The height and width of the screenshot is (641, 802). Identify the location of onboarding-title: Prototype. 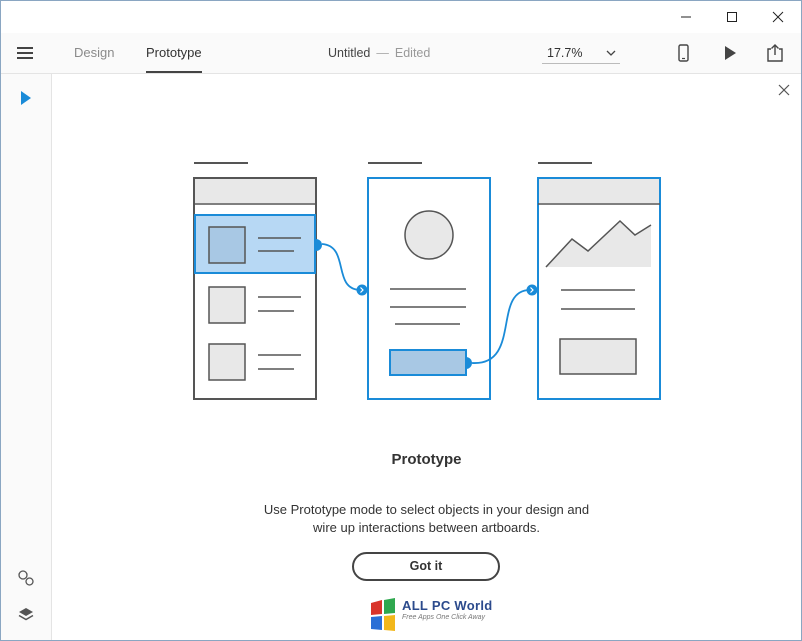
(426, 459).